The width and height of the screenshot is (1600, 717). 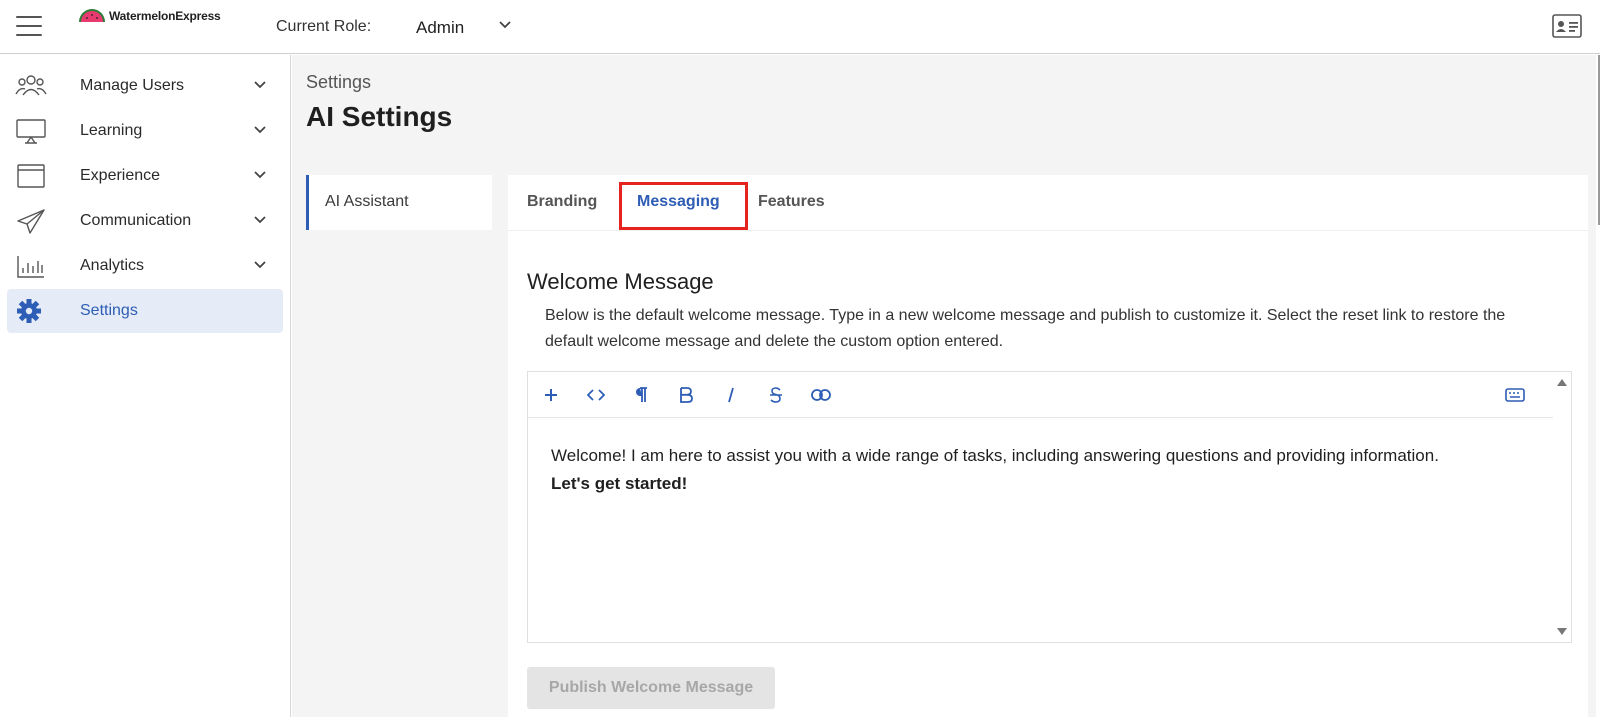 What do you see at coordinates (791, 202) in the screenshot?
I see `tab-features: Features` at bounding box center [791, 202].